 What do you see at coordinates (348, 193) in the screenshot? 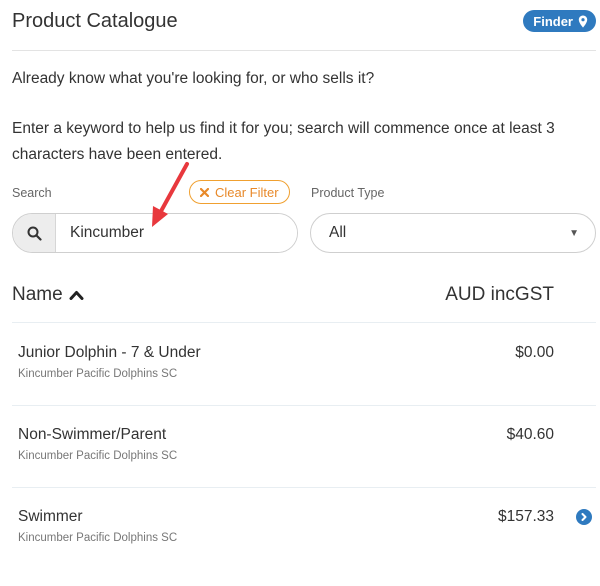
I see `product-type-label: Product Type` at bounding box center [348, 193].